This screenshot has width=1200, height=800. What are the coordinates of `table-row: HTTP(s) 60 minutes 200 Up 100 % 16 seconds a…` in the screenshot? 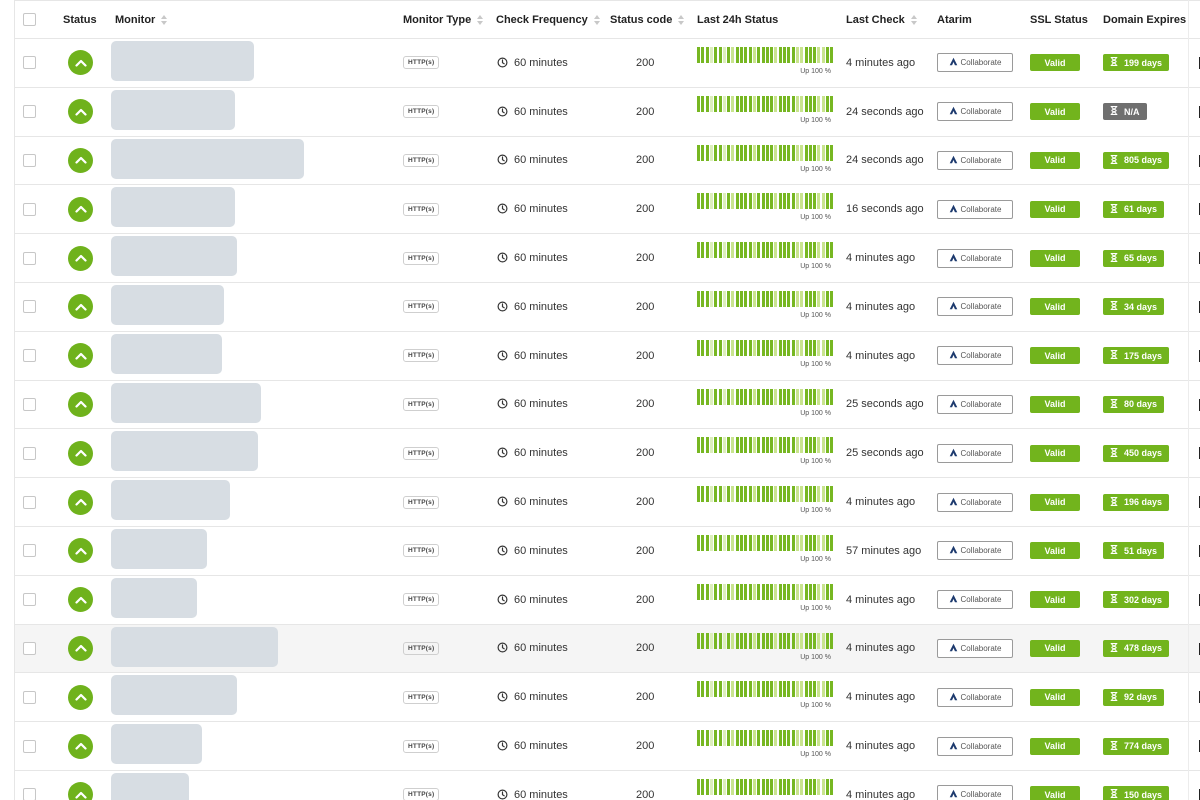 It's located at (607, 210).